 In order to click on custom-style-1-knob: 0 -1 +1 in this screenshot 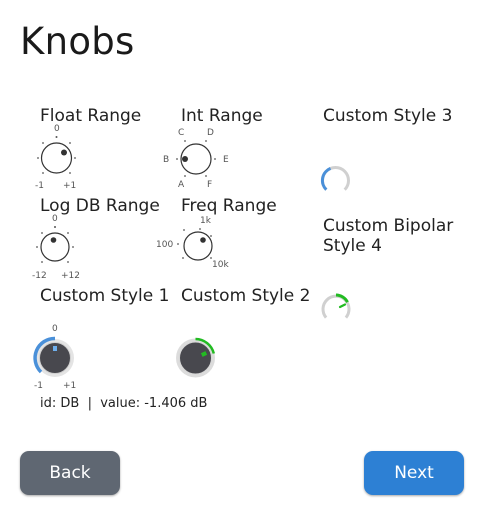, I will do `click(57, 357)`.